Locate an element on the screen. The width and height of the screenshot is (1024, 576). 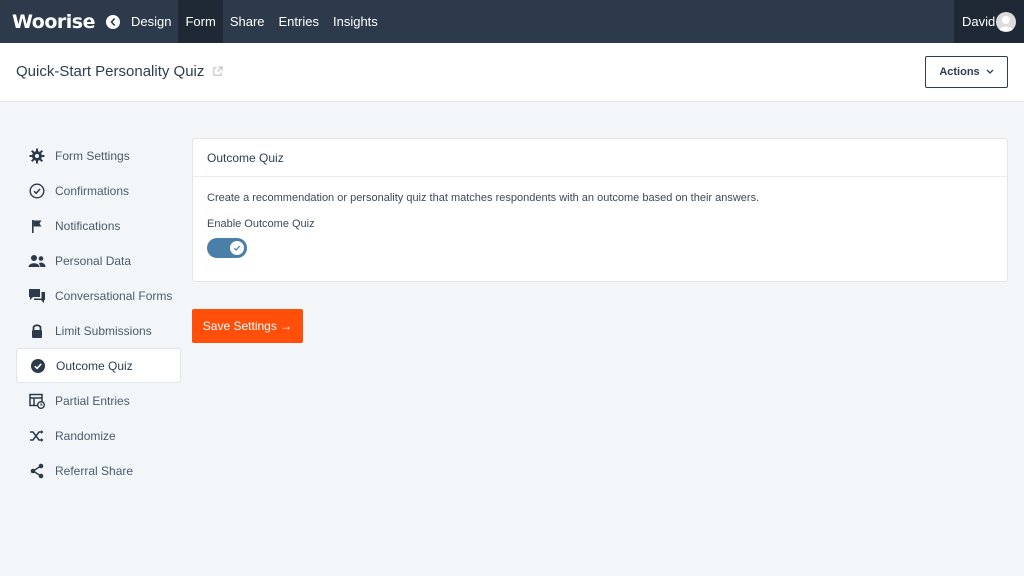
enable-outcome-quiz-toggle is located at coordinates (227, 248).